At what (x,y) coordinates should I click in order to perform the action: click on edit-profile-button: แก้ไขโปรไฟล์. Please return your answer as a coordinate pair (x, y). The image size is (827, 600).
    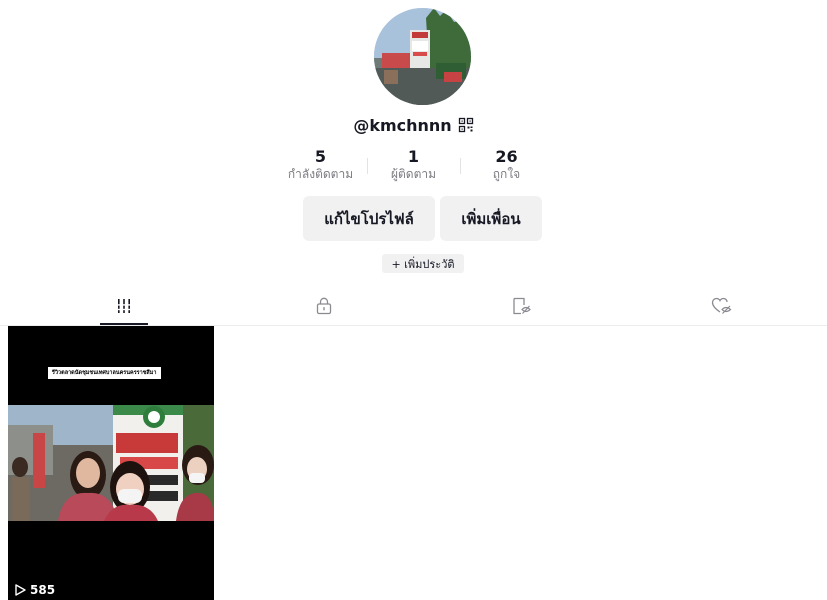
    Looking at the image, I should click on (369, 218).